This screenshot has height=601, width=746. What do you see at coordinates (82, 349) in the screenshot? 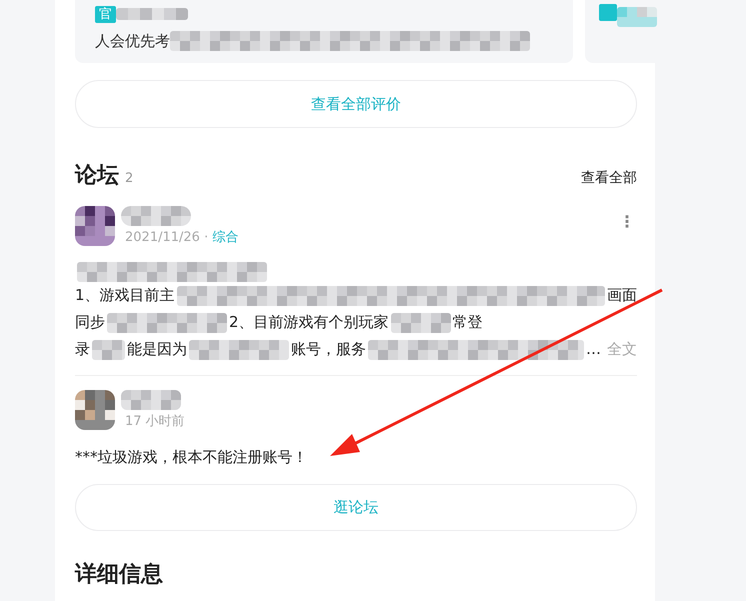
I see `post-text: 录` at bounding box center [82, 349].